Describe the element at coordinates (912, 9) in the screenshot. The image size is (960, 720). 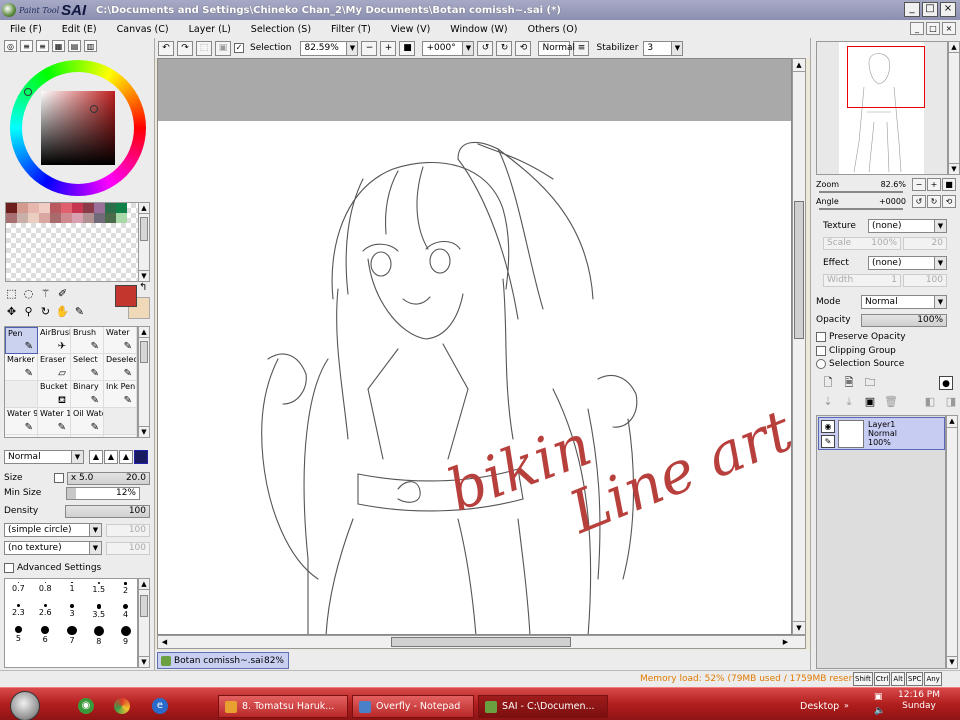
I see `minimize-button: _` at that location.